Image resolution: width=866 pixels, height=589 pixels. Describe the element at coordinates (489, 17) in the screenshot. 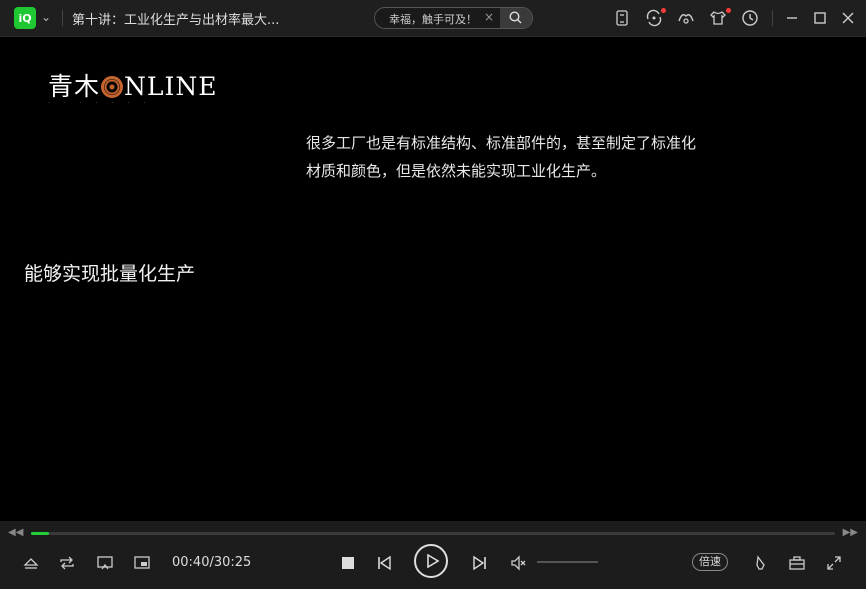

I see `search-clear-icon: ×` at that location.